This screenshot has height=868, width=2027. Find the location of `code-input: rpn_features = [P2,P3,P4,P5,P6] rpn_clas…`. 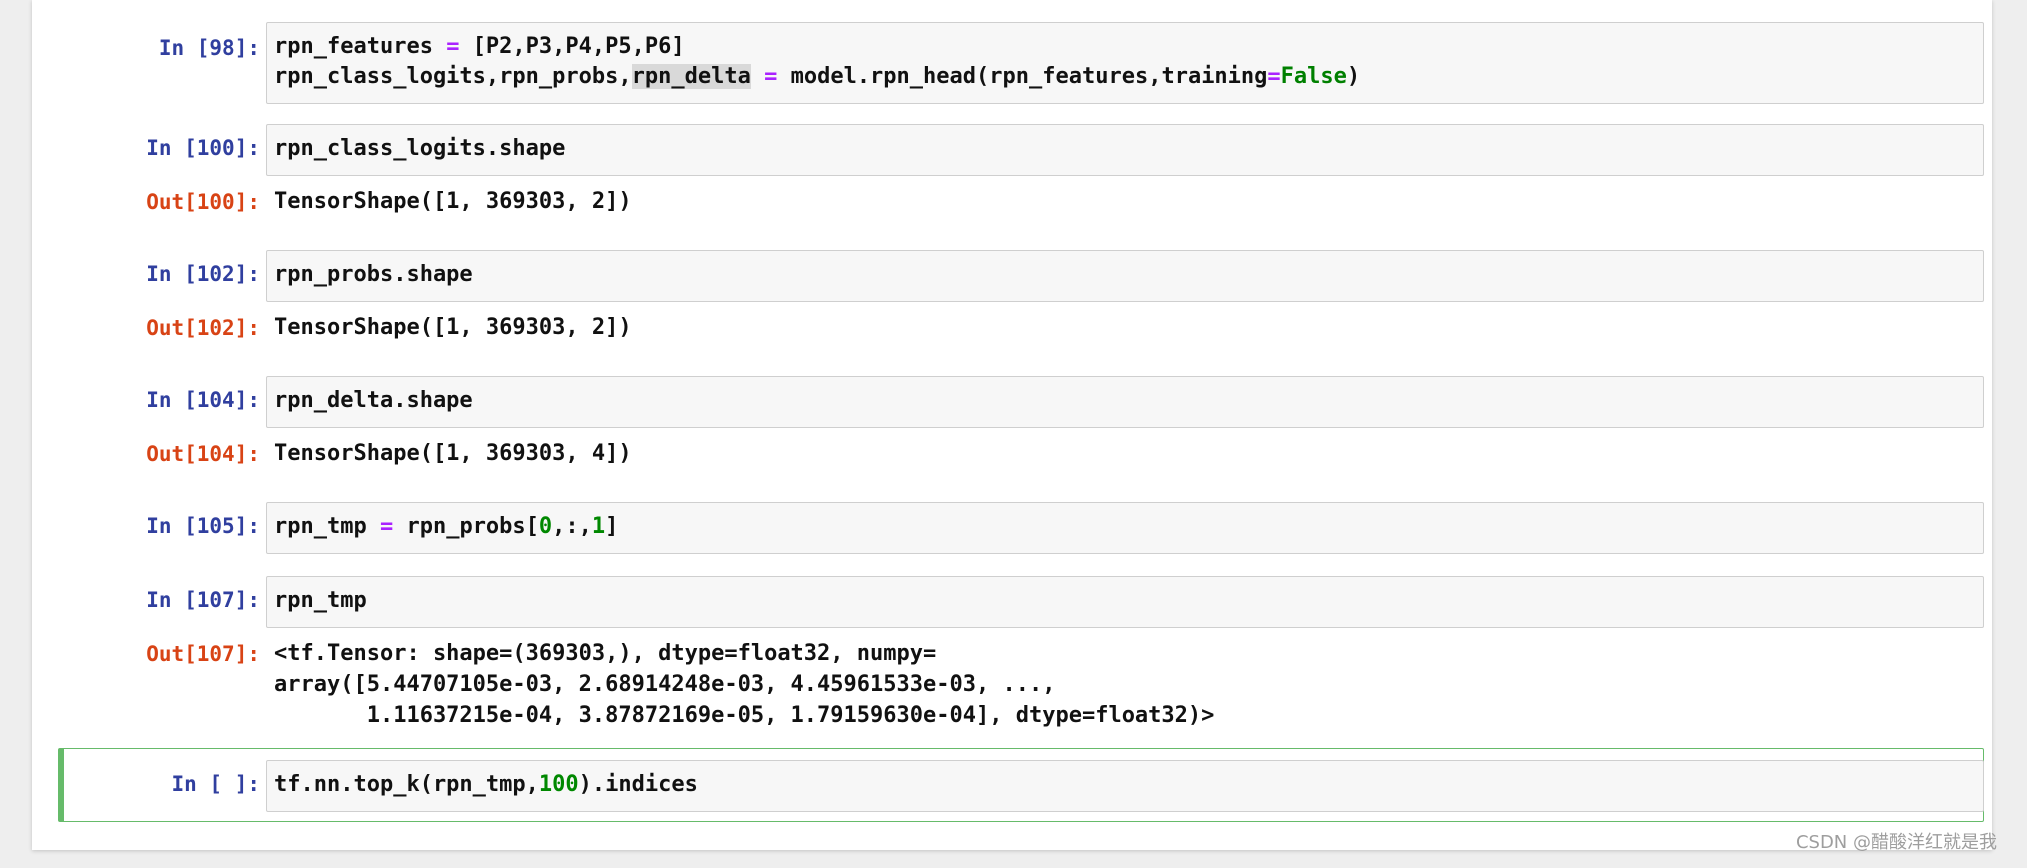

code-input: rpn_features = [P2,P3,P4,P5,P6] rpn_clas… is located at coordinates (1125, 63).